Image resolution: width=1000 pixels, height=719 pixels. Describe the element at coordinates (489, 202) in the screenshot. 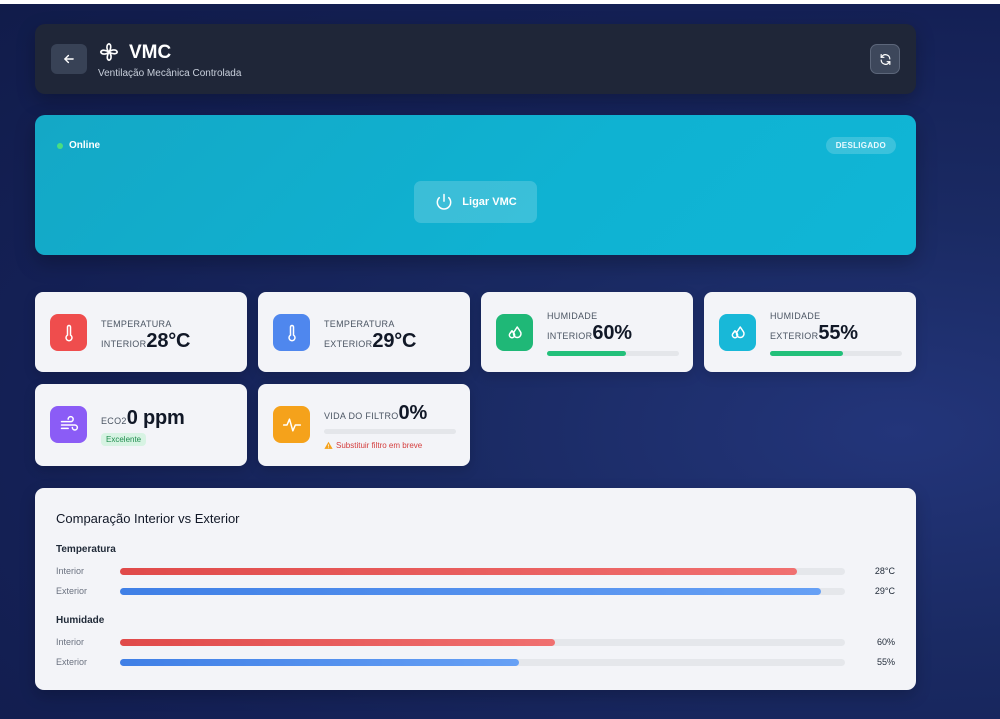

I see `power-button-label: Ligar VMC` at that location.